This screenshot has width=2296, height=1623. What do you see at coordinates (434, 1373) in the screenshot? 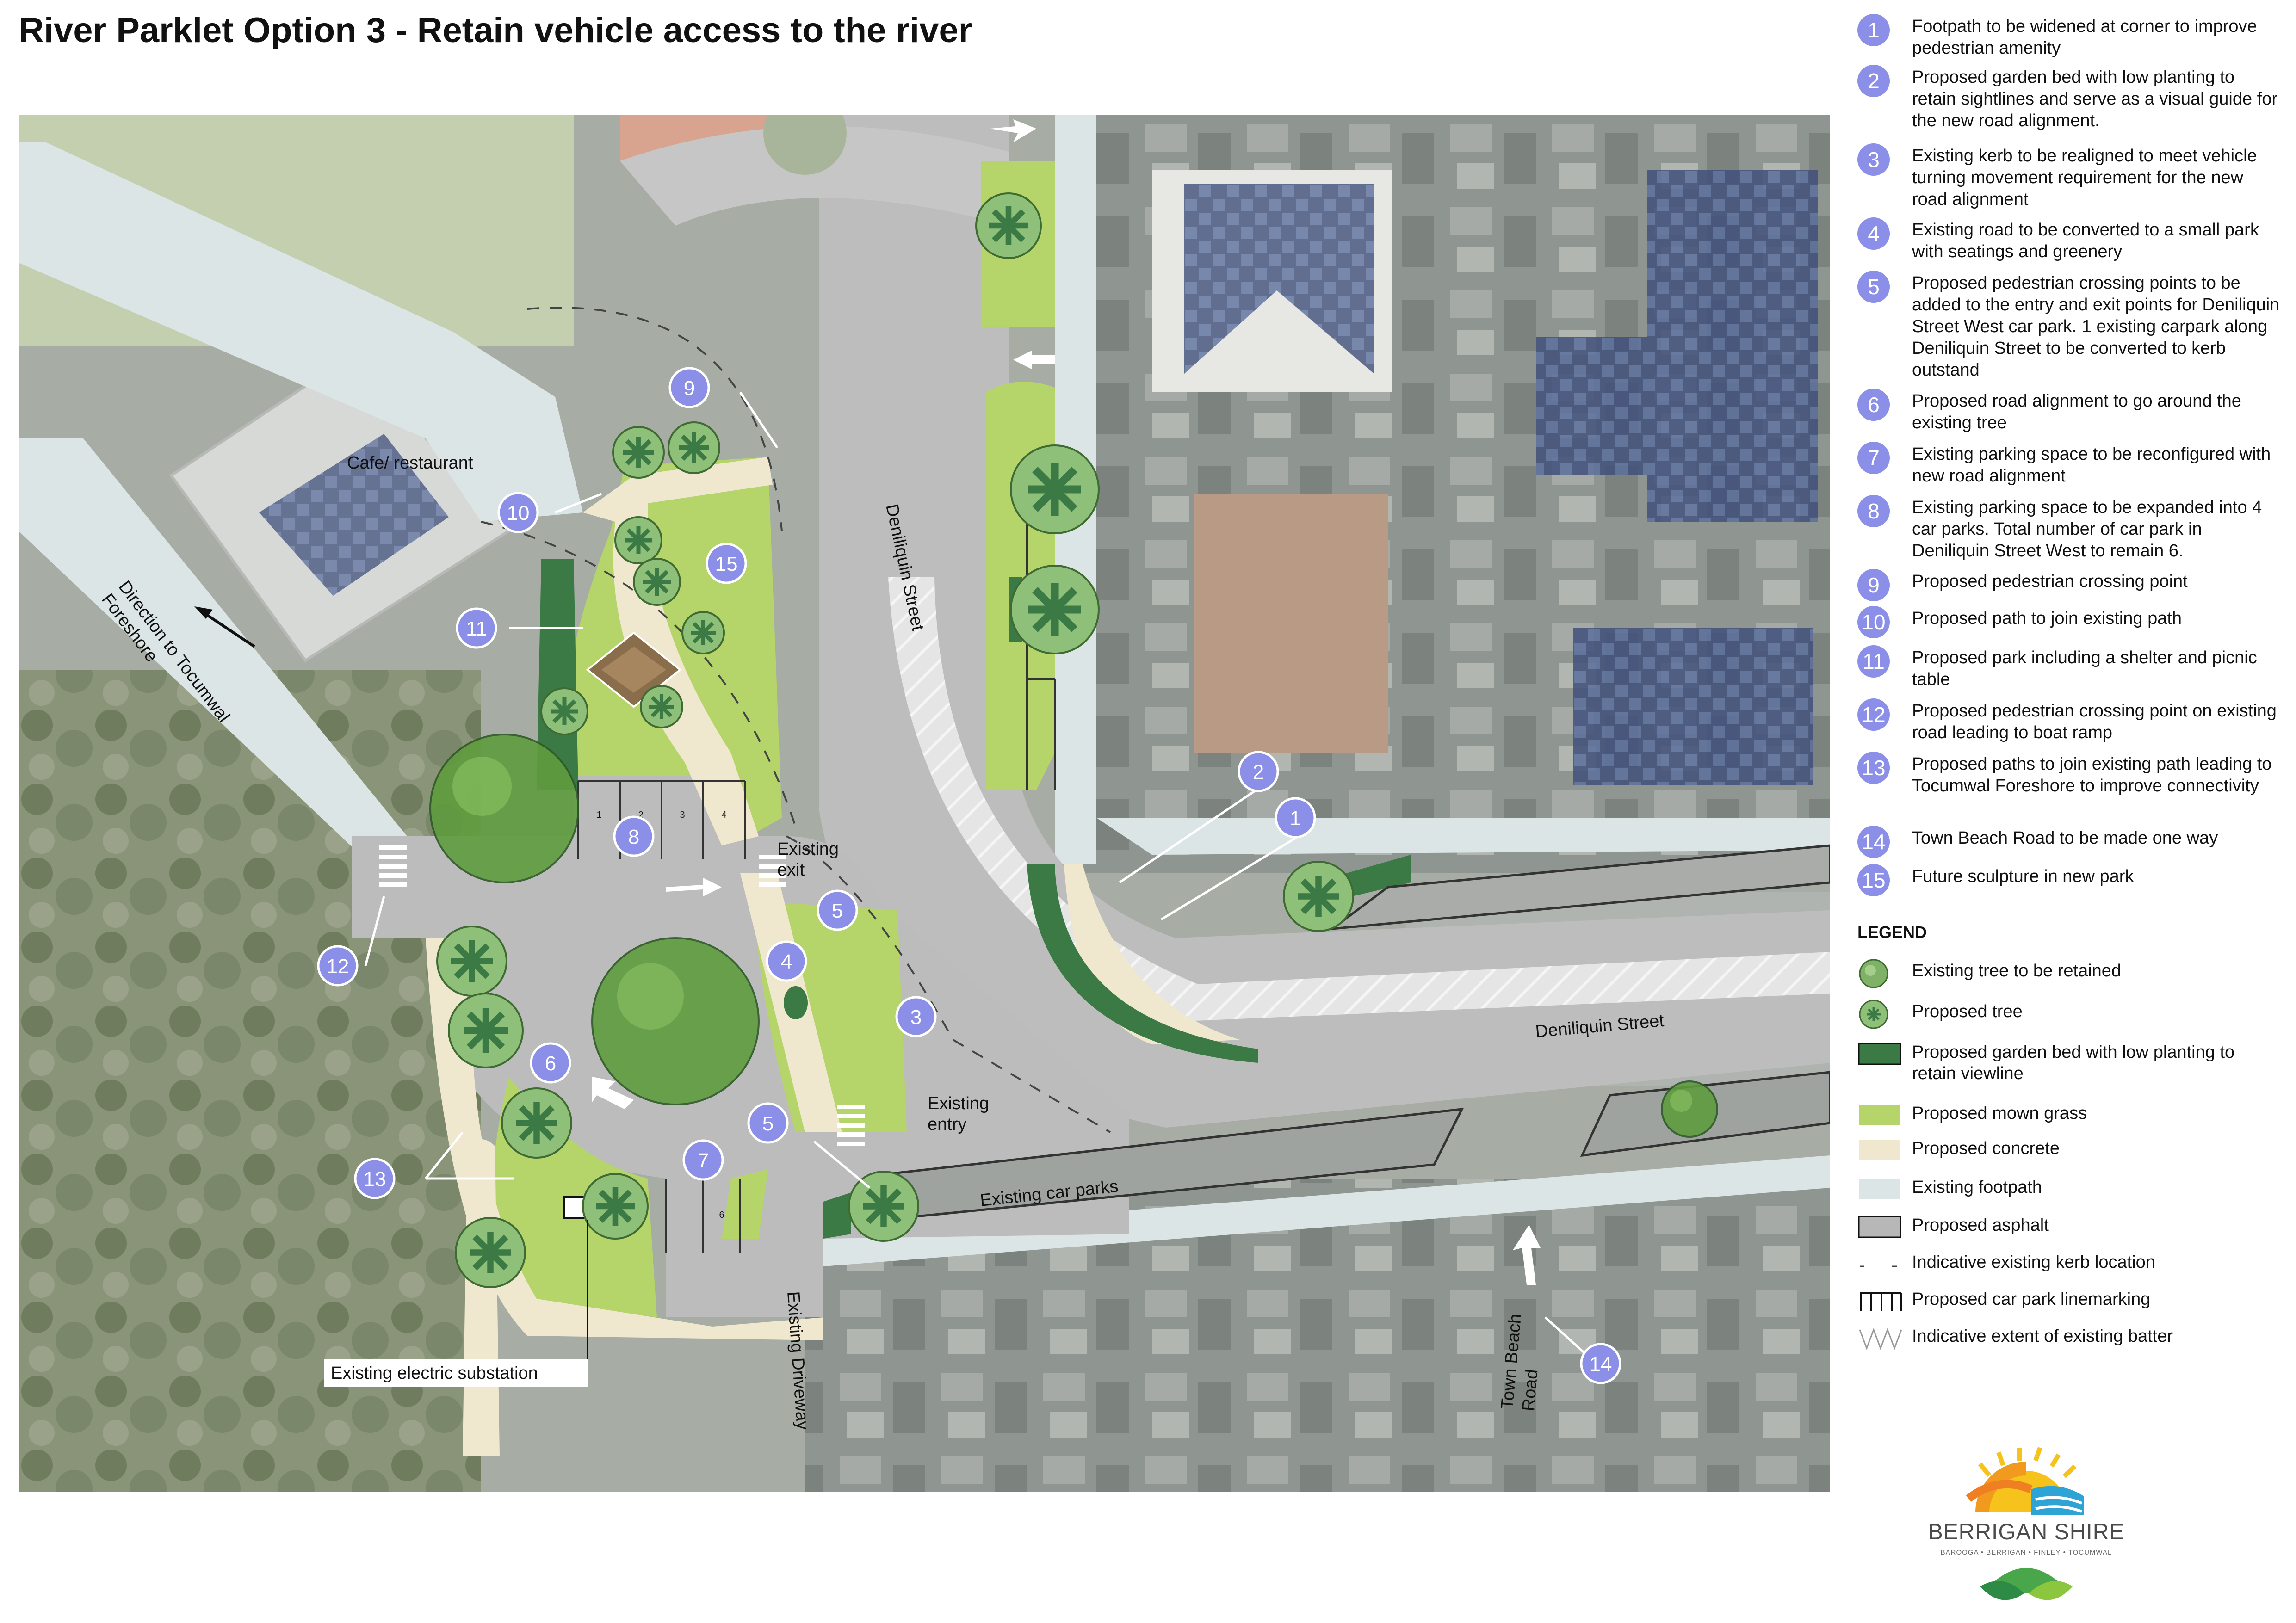
I see `label-substation: Existing electric substation` at bounding box center [434, 1373].